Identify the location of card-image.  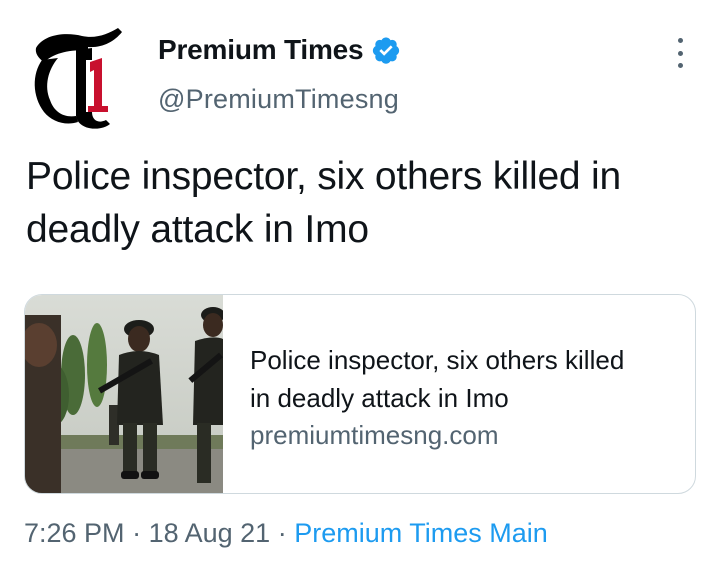
(124, 394).